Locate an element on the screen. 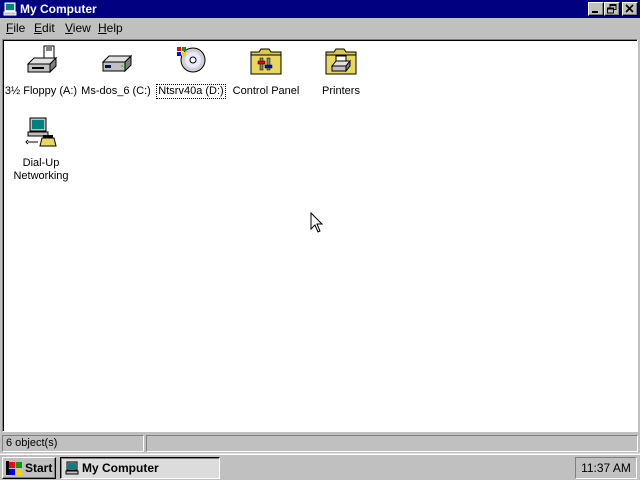 The height and width of the screenshot is (480, 640). dial-up-networking-item: Dial-Up Networking is located at coordinates (41, 149).